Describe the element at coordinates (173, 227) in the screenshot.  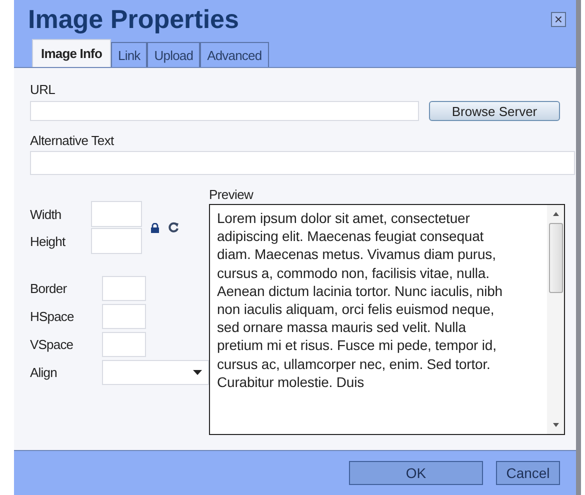
I see `refresh-icon` at that location.